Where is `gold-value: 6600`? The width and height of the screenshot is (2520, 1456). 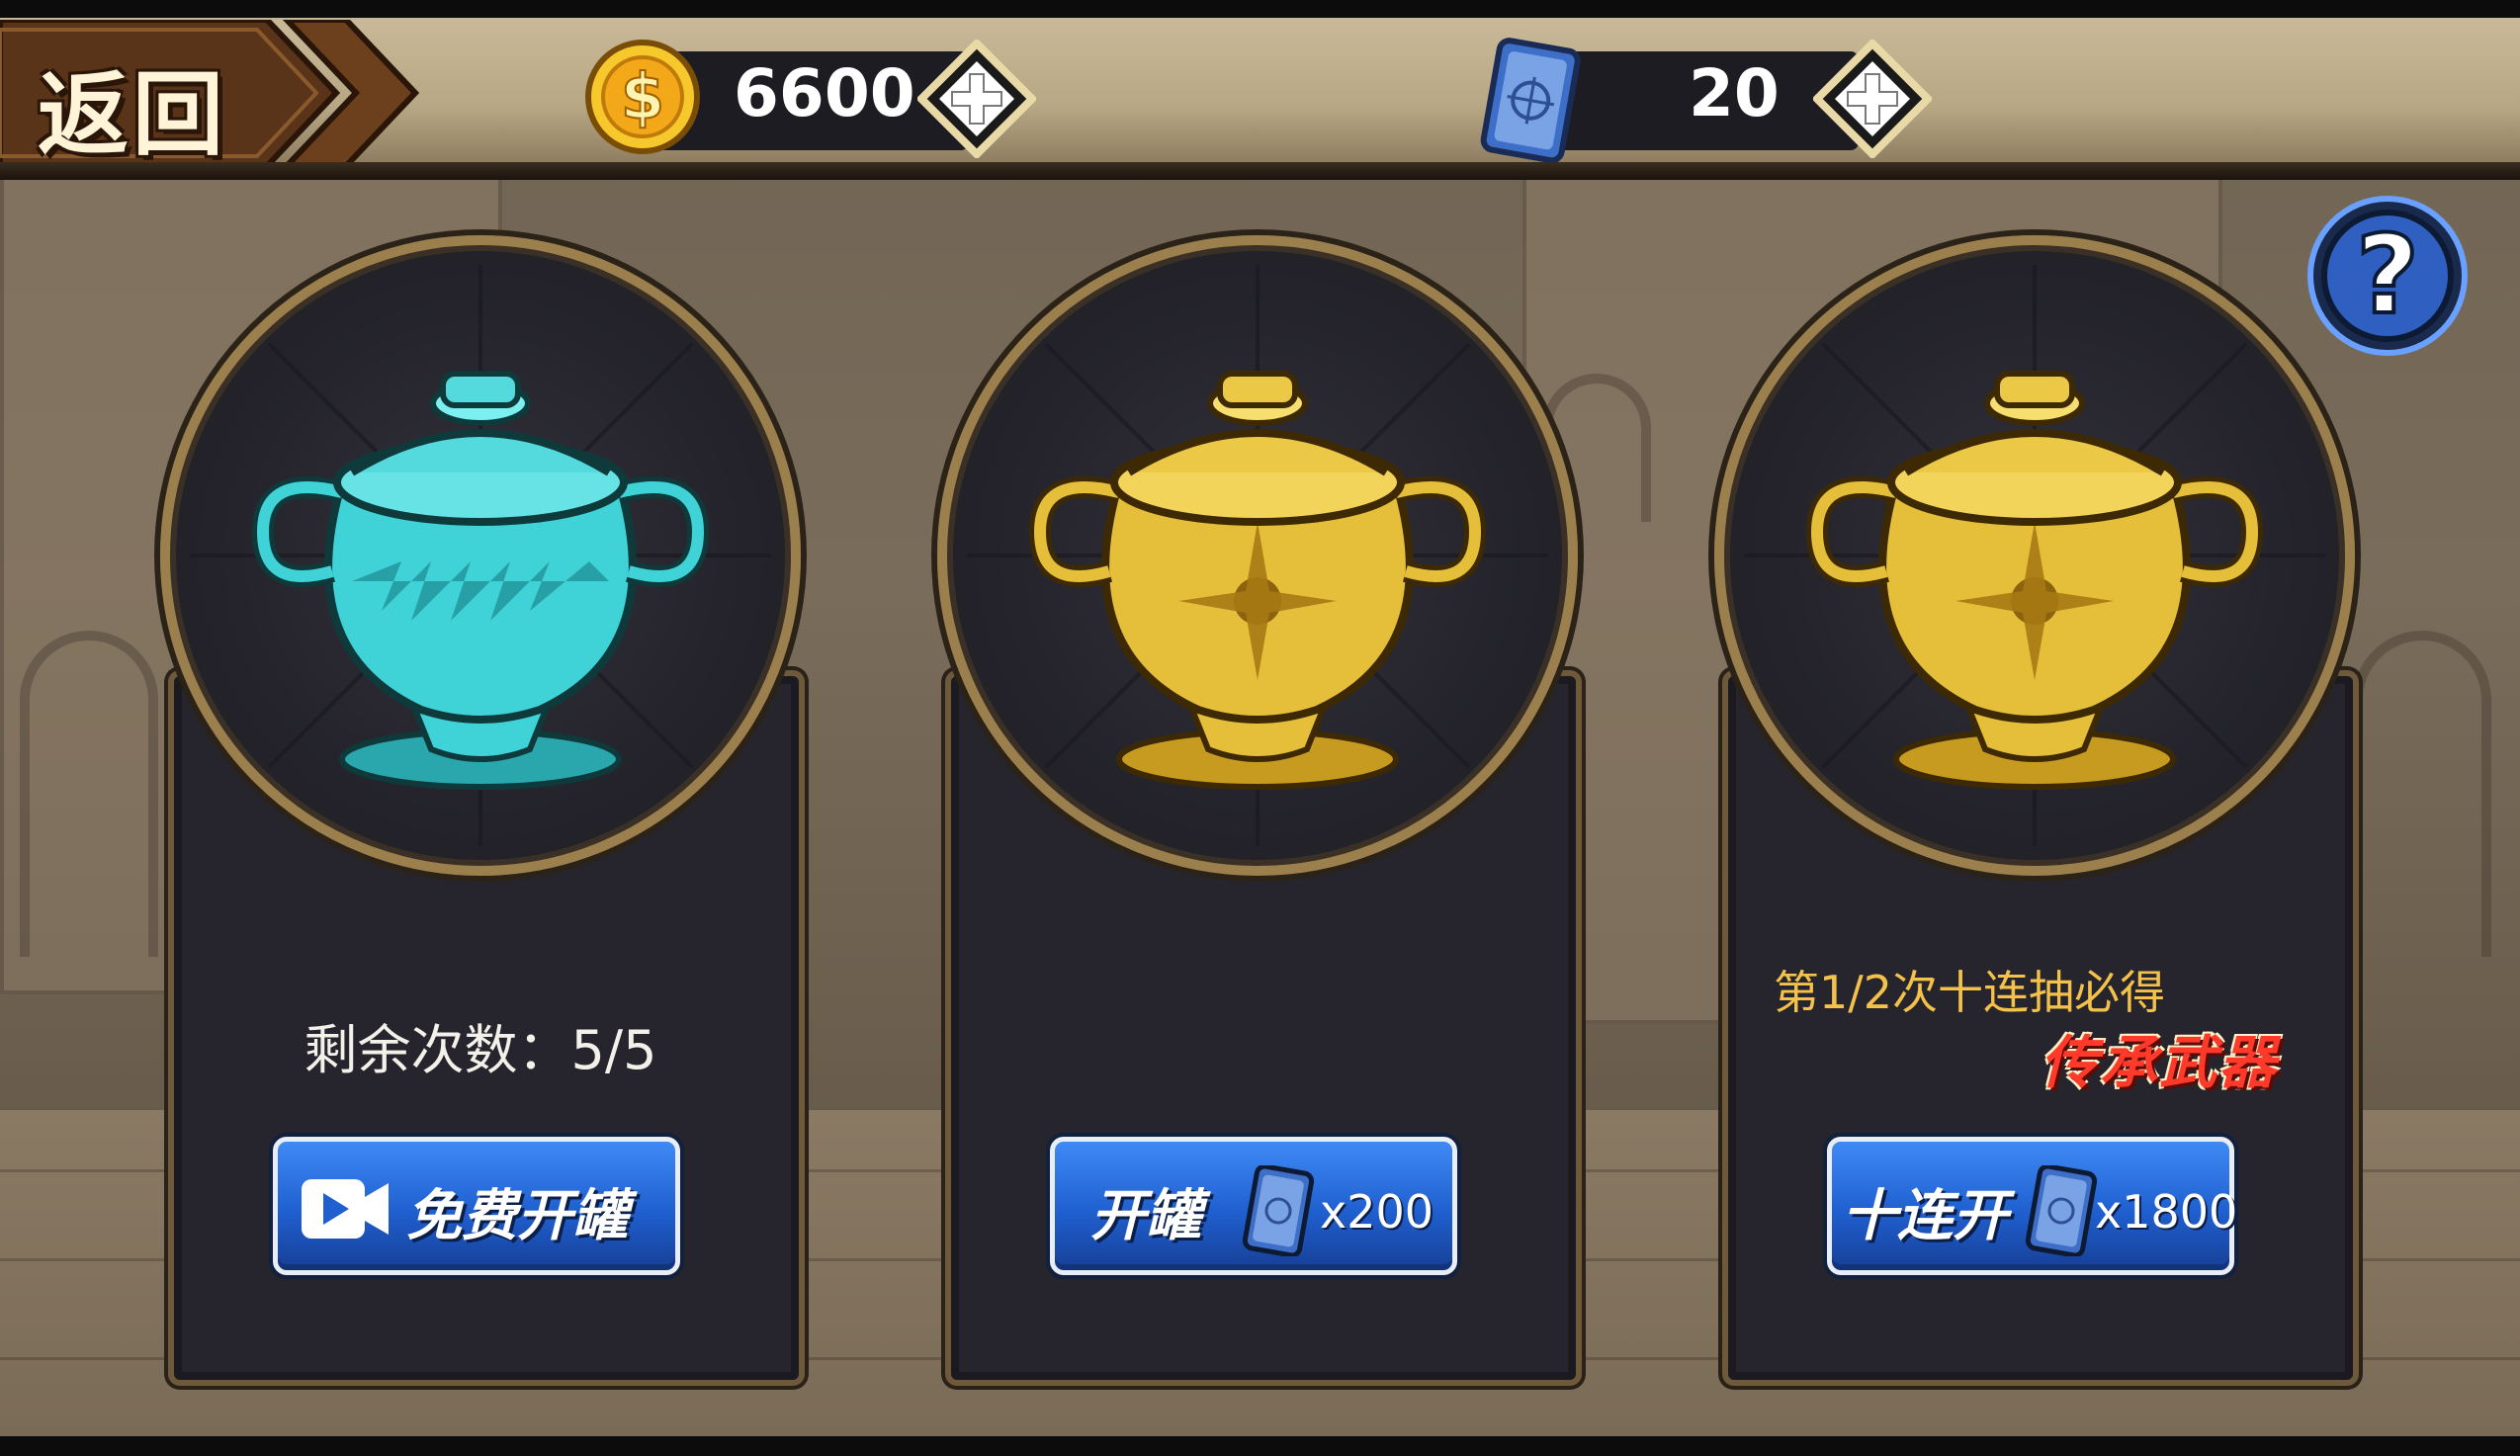 gold-value: 6600 is located at coordinates (824, 93).